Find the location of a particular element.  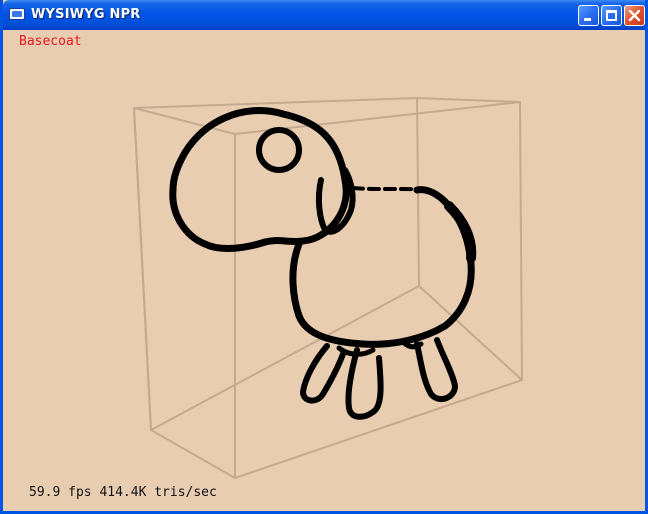

close-button is located at coordinates (634, 15).